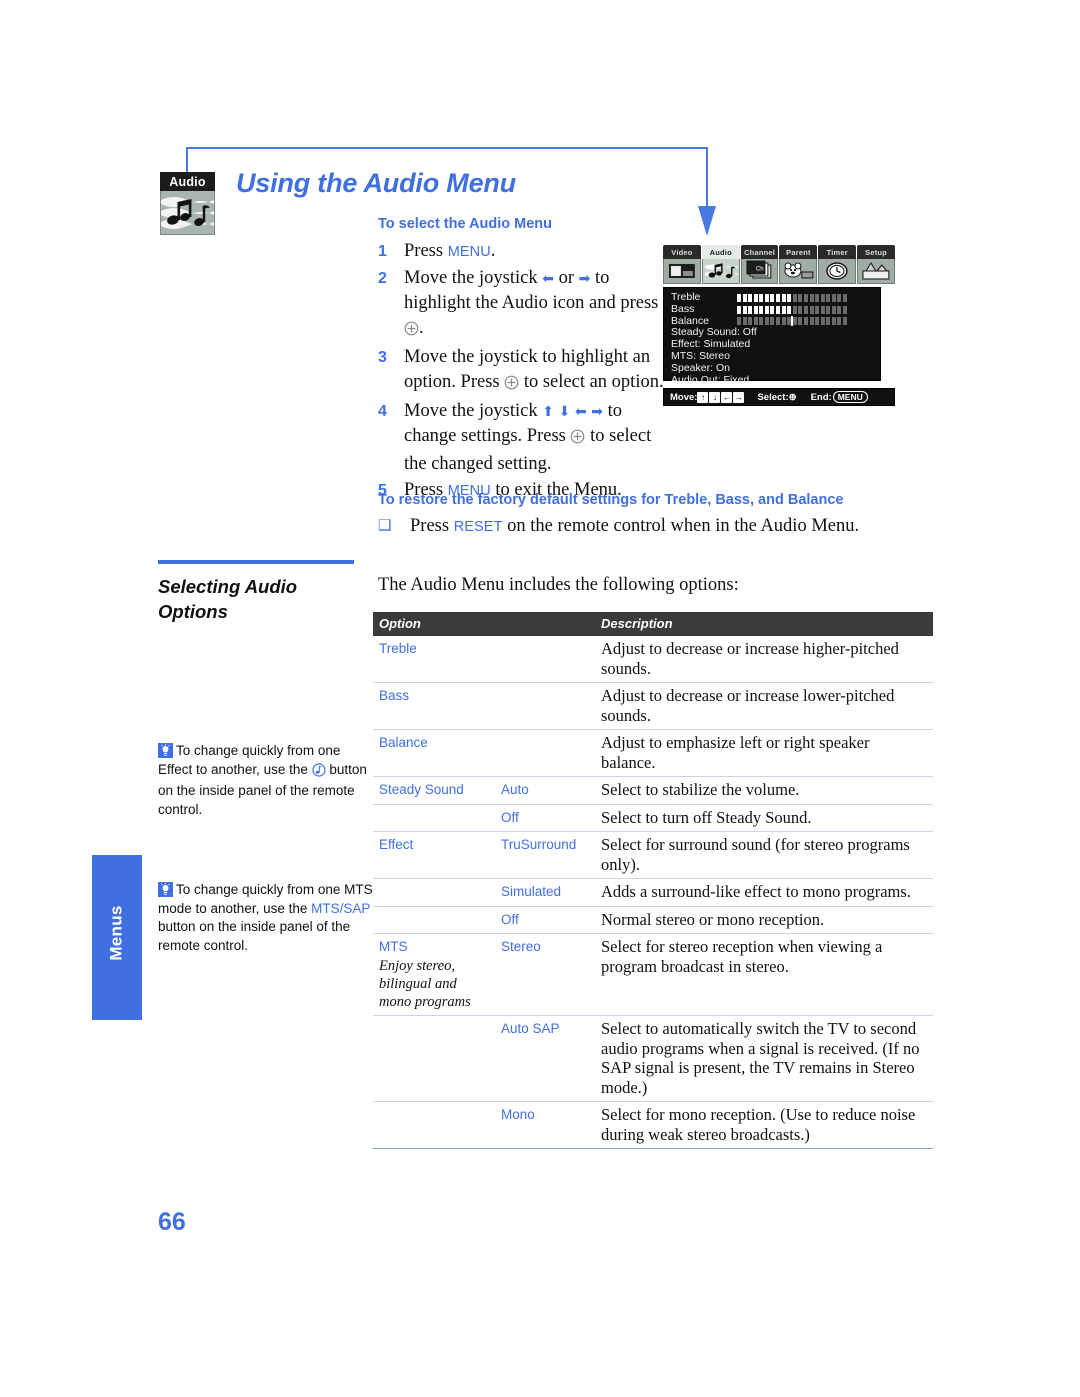 This screenshot has width=1080, height=1397. I want to click on video-icon, so click(682, 271).